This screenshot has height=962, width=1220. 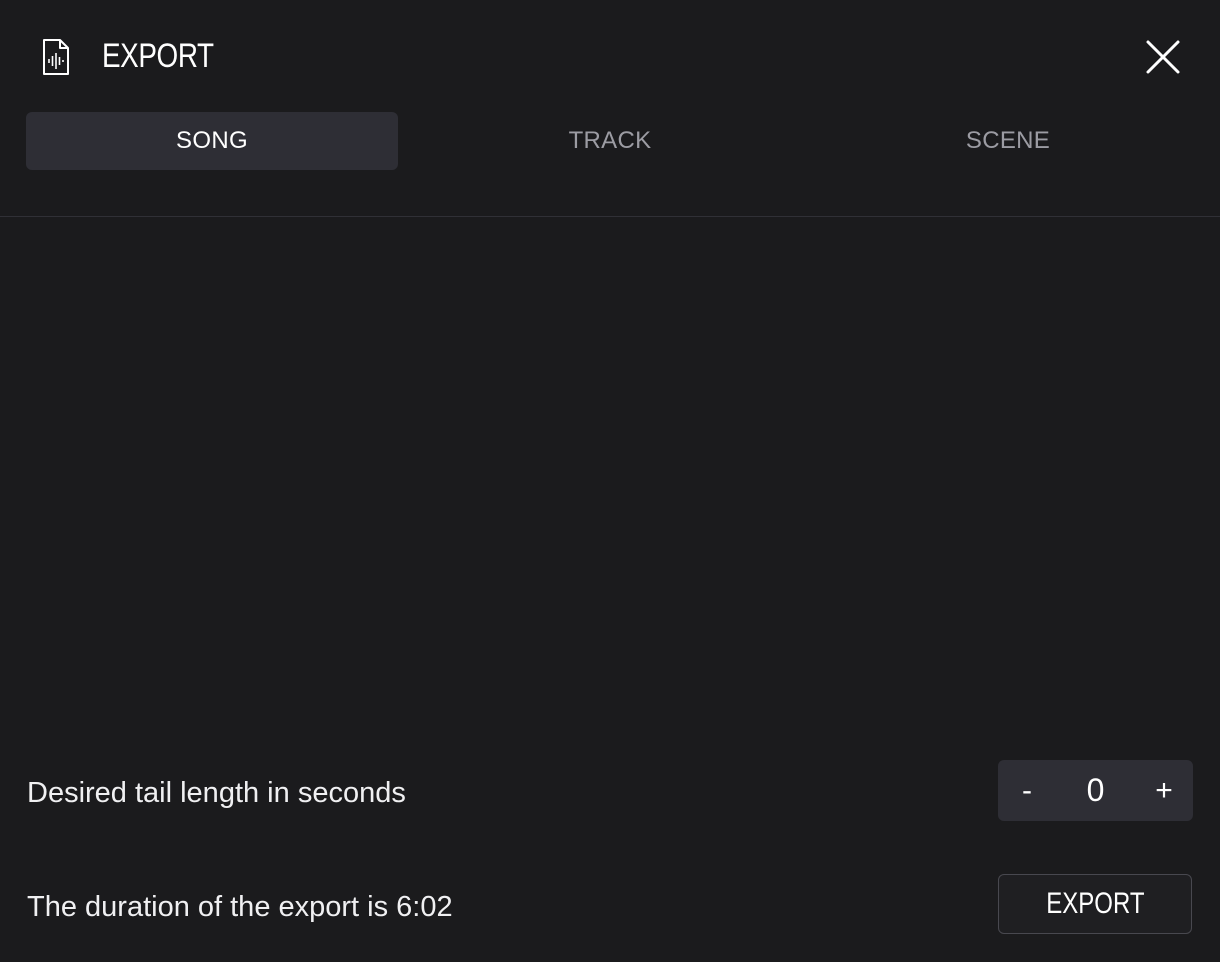 I want to click on export-duration-text: The duration of the export is 6:02, so click(x=240, y=907).